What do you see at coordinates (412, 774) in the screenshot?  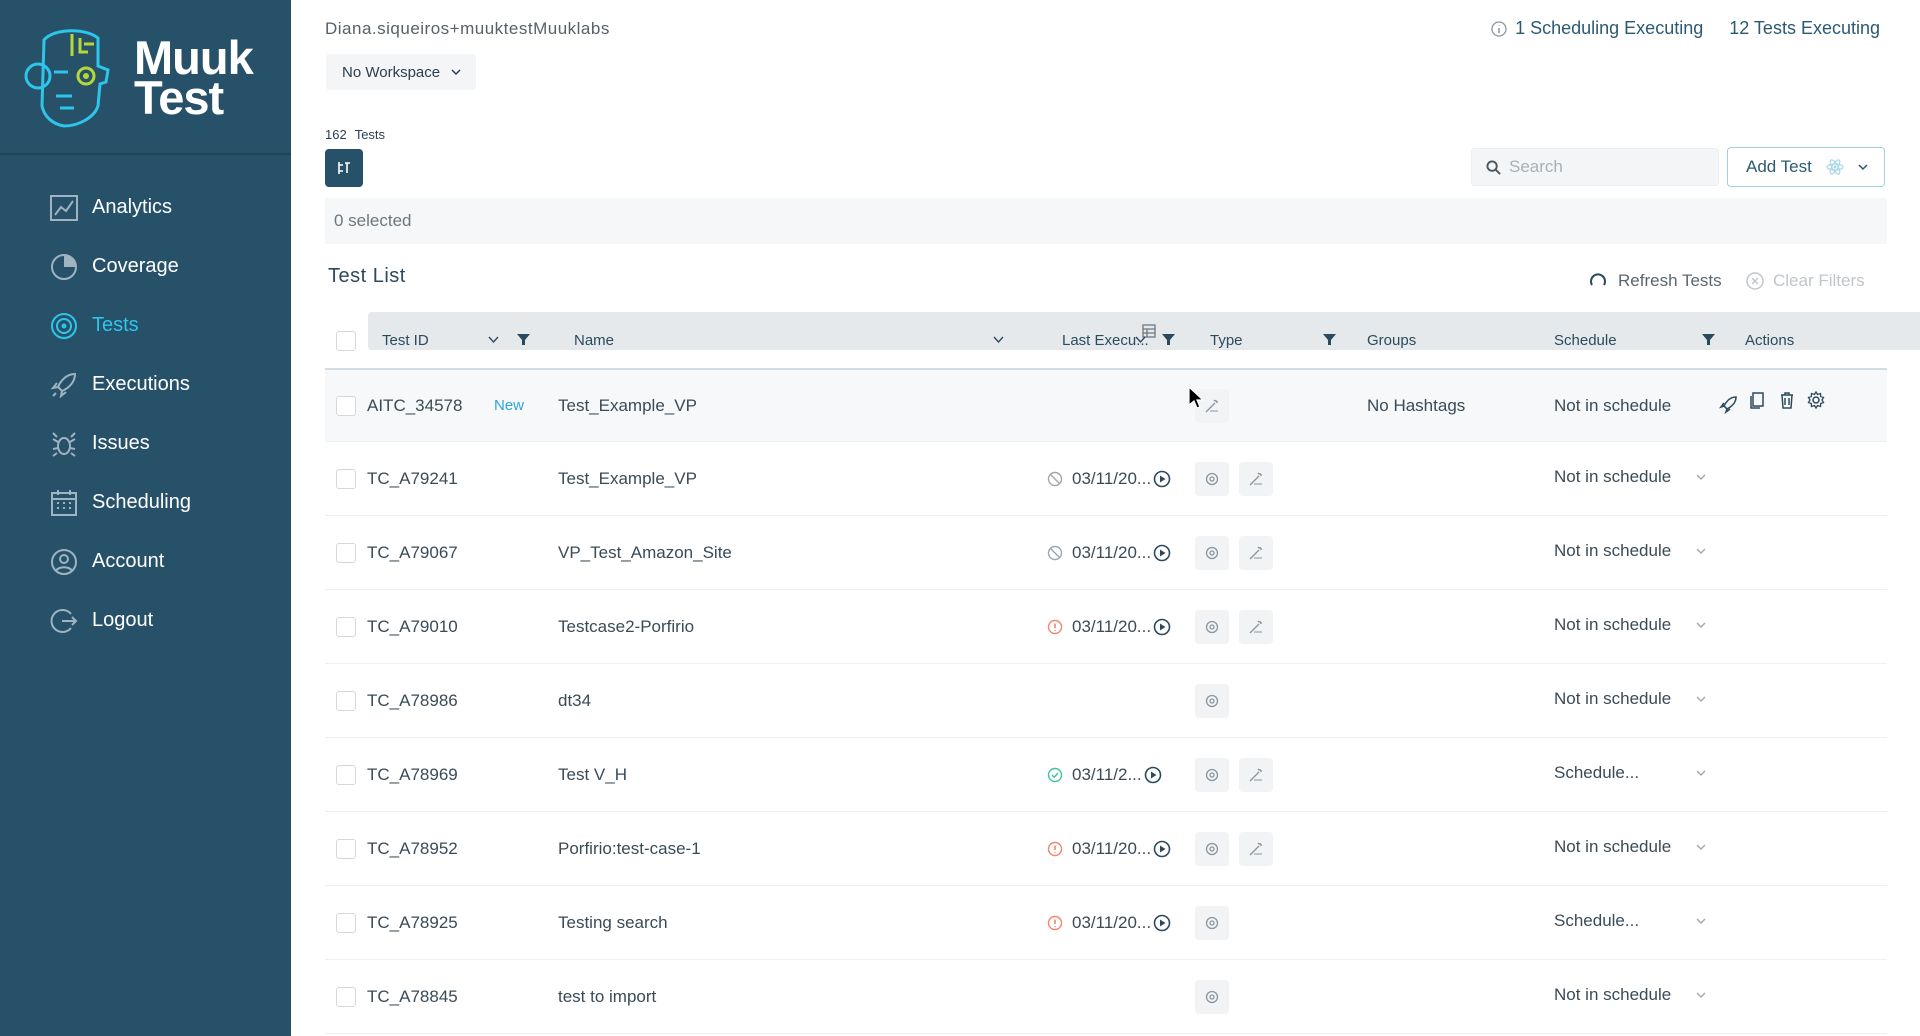 I see `test-id: TC_A78969` at bounding box center [412, 774].